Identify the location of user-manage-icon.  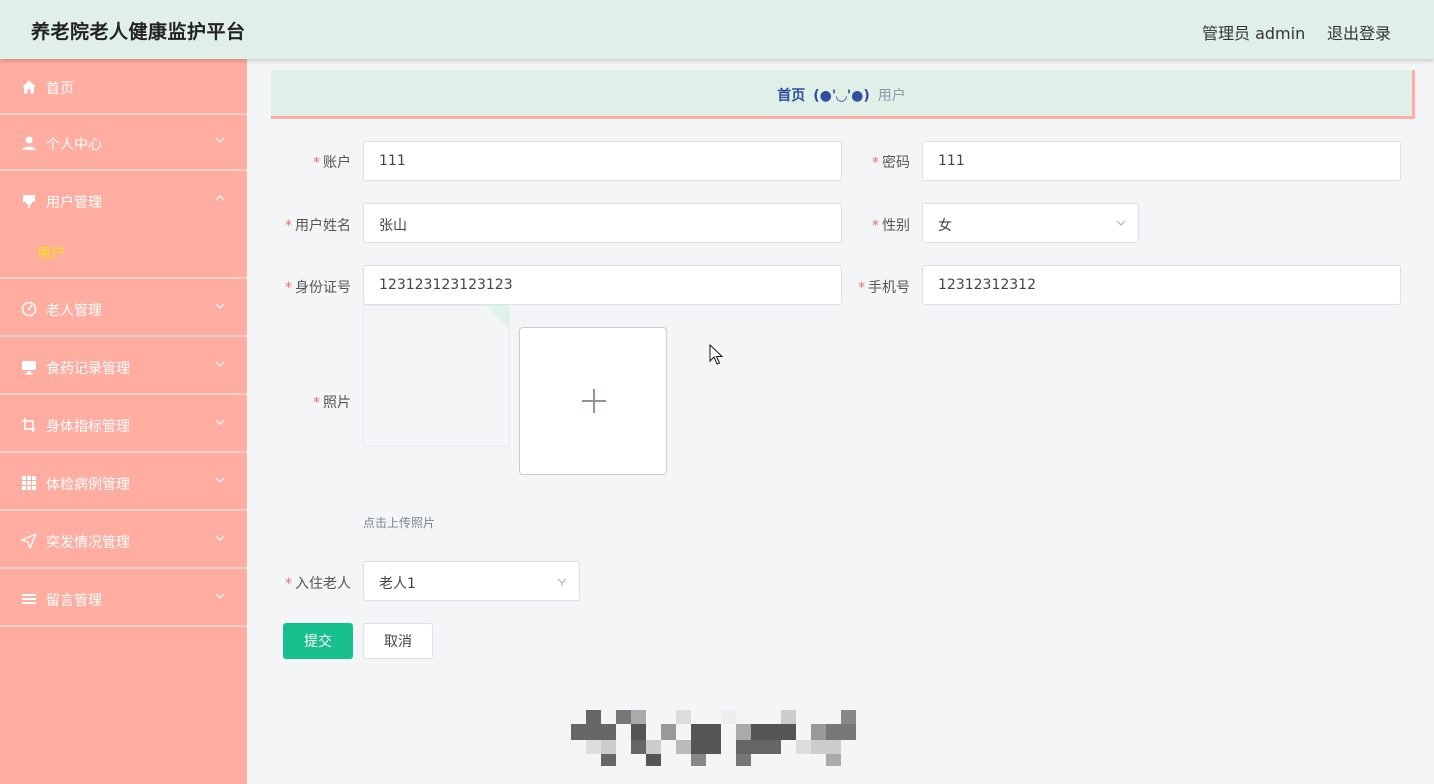
(29, 201).